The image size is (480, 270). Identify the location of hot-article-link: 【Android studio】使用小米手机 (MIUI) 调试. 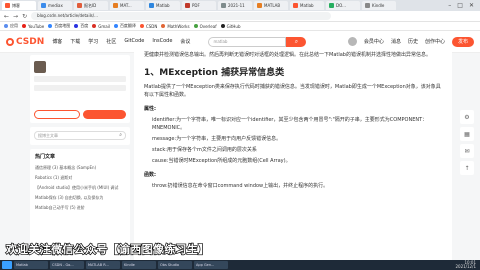
(80, 188).